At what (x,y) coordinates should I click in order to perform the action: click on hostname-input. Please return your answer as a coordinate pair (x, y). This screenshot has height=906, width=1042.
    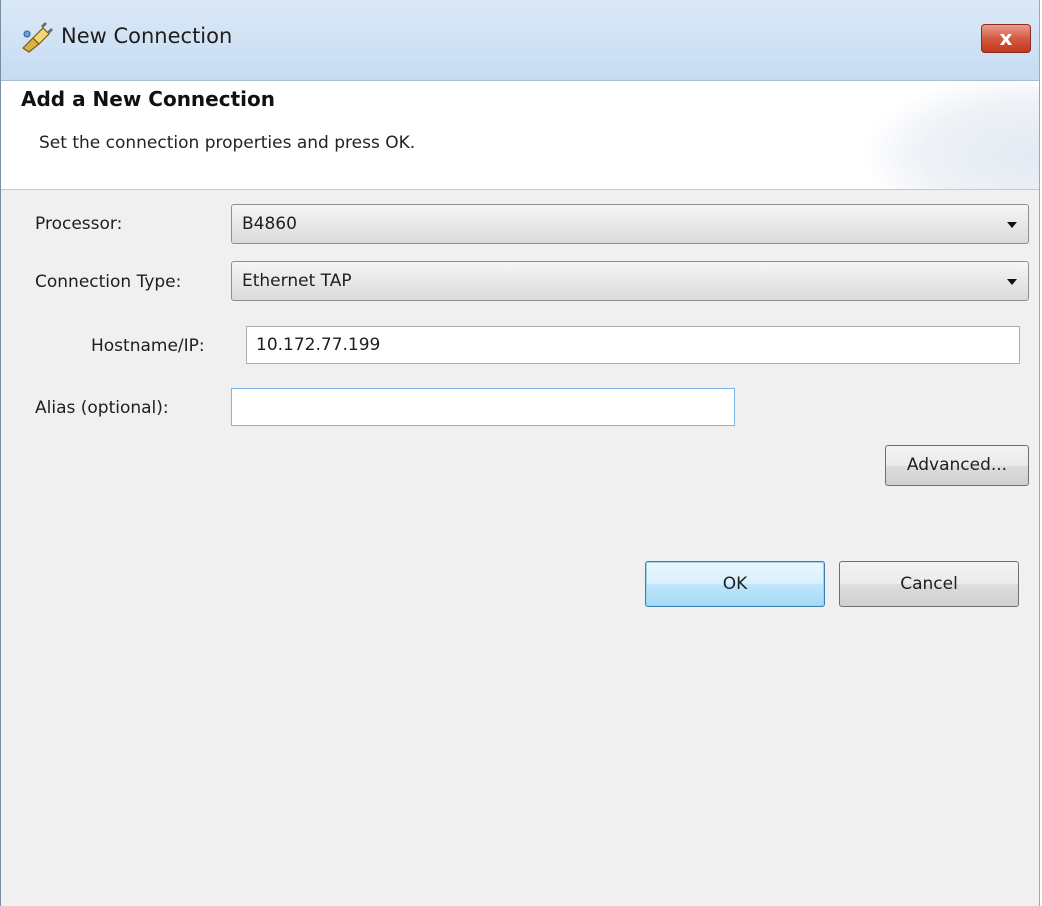
    Looking at the image, I should click on (633, 345).